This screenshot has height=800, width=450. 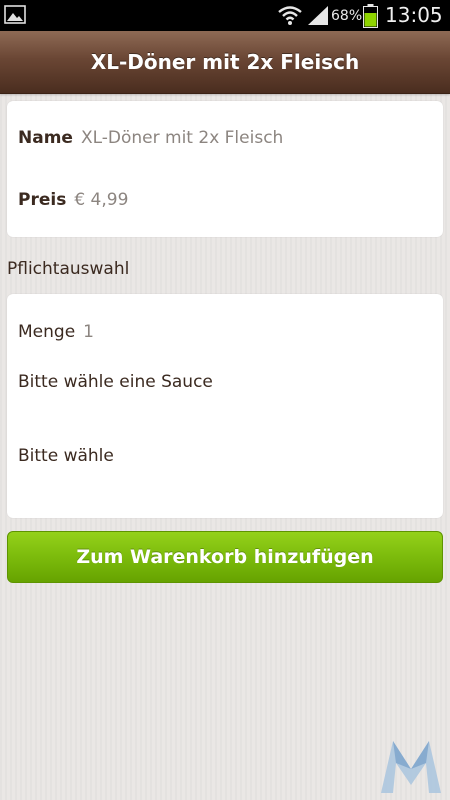 I want to click on signal-icon, so click(x=318, y=15).